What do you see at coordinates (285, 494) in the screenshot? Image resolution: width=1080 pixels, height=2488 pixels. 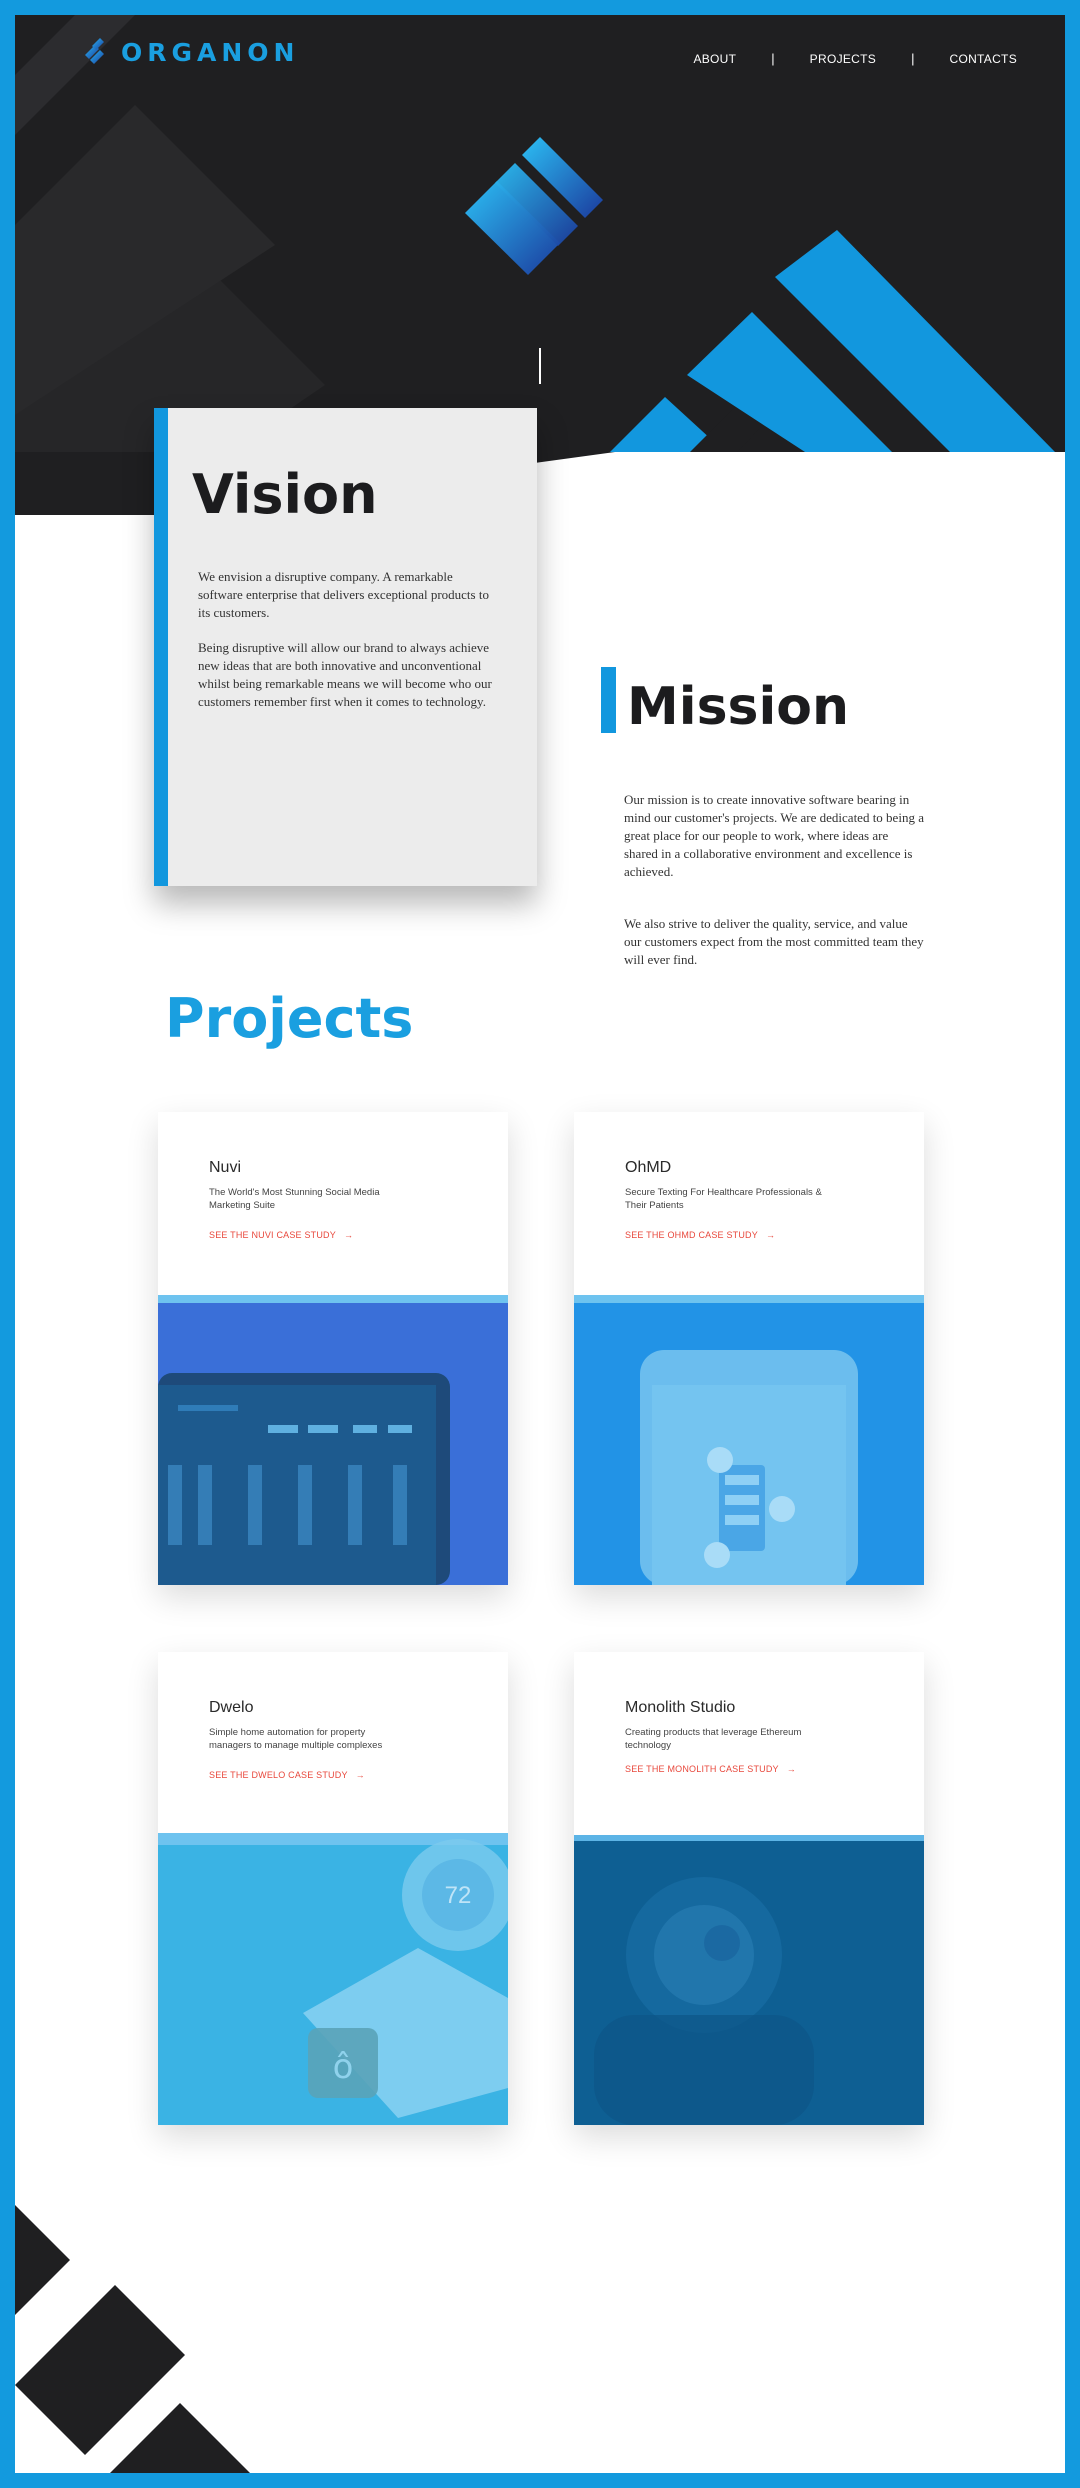 I see `vision-title: Vision` at bounding box center [285, 494].